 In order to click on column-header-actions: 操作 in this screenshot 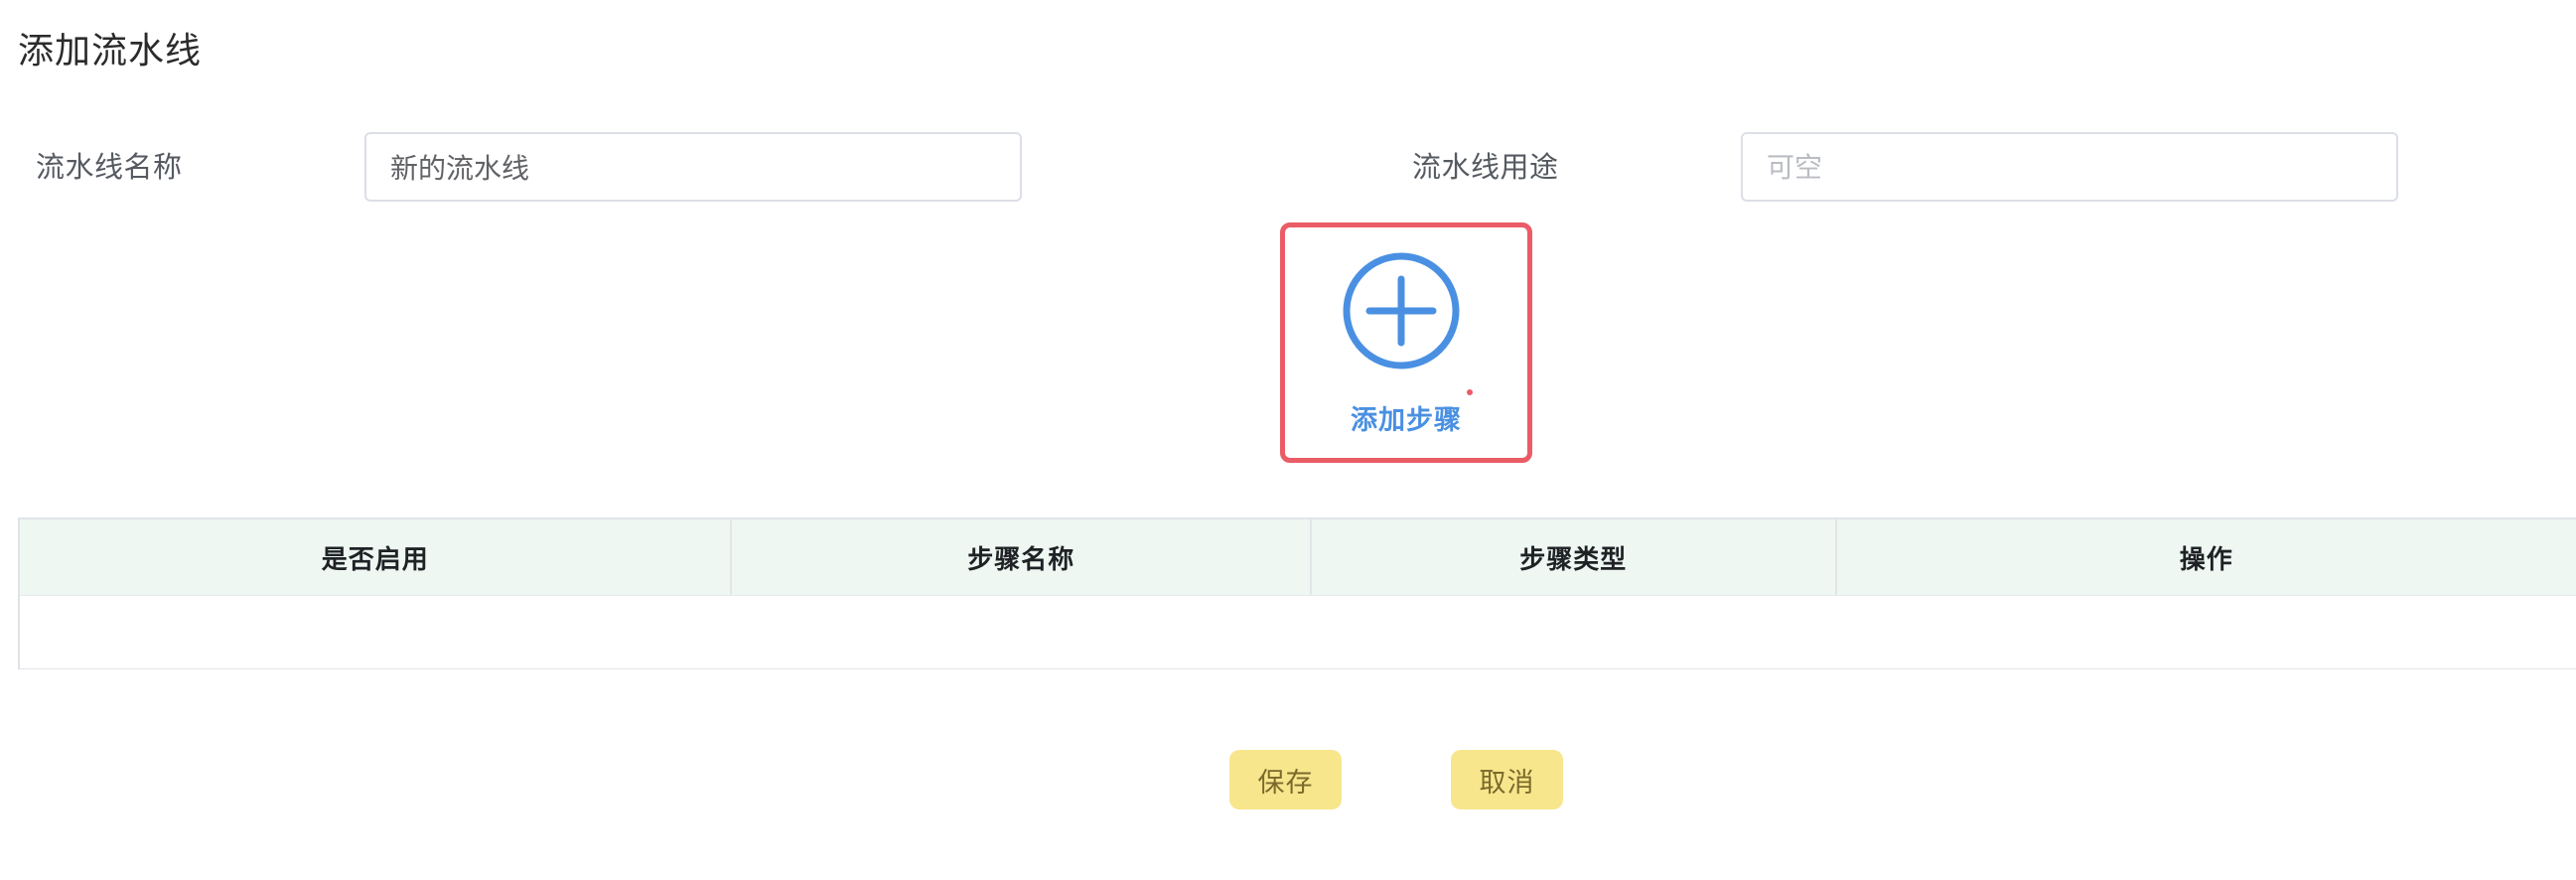, I will do `click(2207, 557)`.